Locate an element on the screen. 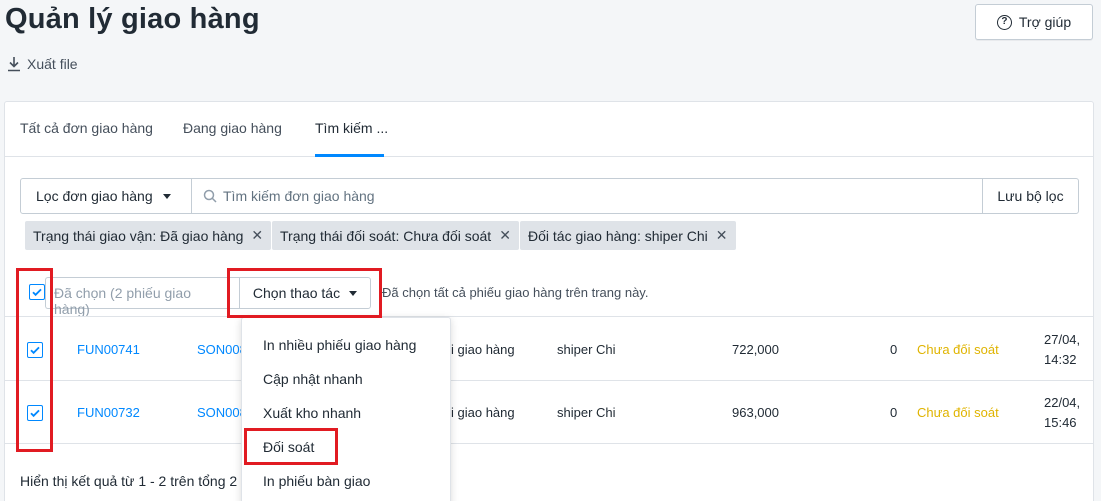 The height and width of the screenshot is (501, 1101). tab-delivering: Đang giao hàng is located at coordinates (232, 128).